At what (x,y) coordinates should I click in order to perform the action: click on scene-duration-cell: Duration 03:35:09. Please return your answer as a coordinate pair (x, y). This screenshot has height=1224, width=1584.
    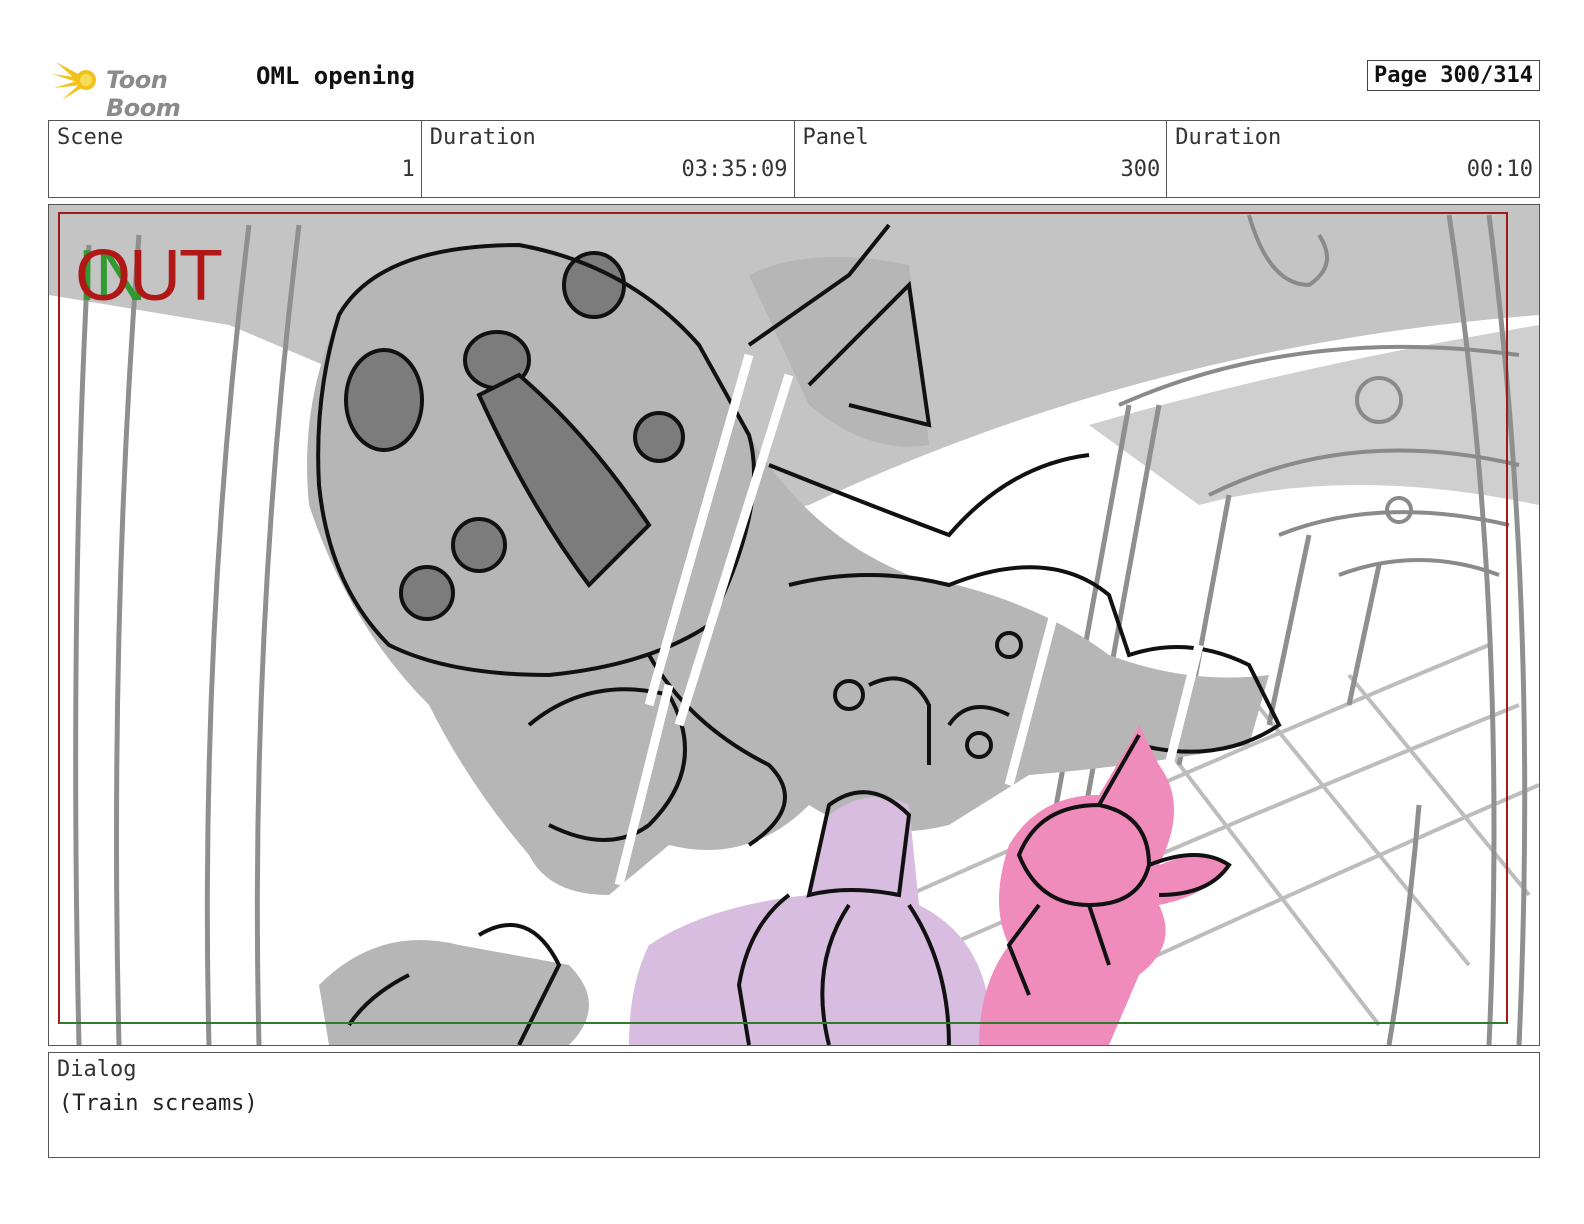
    Looking at the image, I should click on (608, 159).